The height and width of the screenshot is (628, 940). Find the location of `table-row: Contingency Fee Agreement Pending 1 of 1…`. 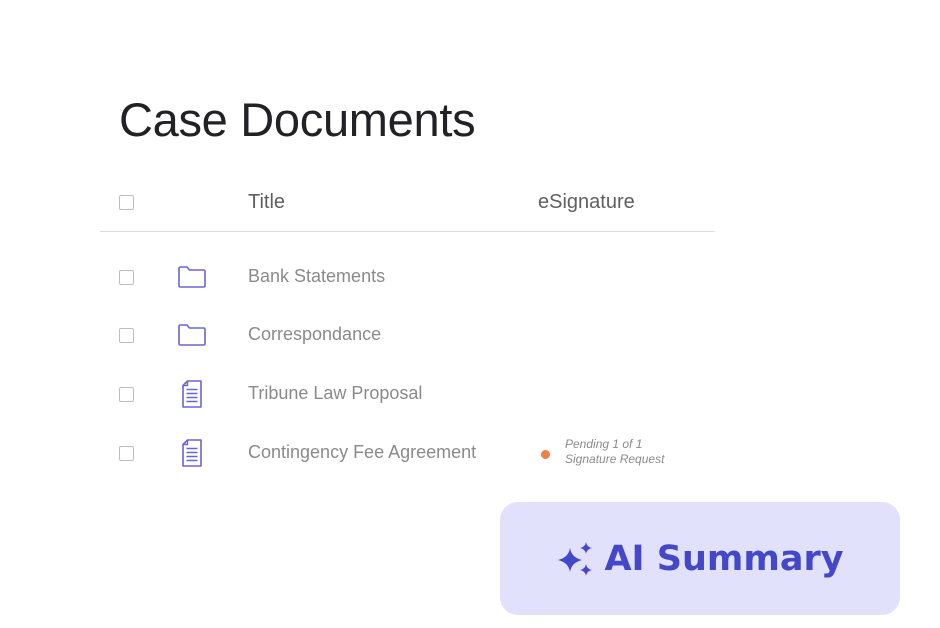

table-row: Contingency Fee Agreement Pending 1 of 1… is located at coordinates (407, 454).